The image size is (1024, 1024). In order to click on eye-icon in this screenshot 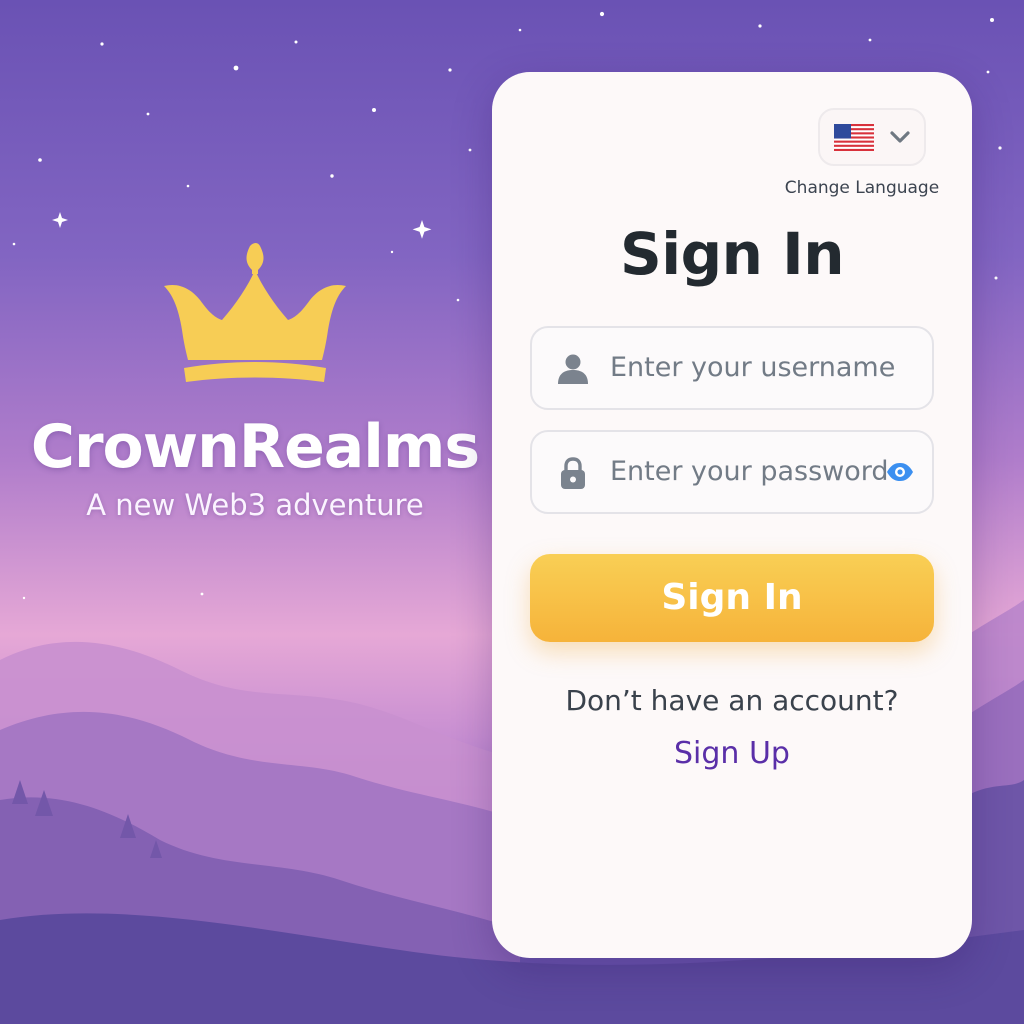, I will do `click(900, 472)`.